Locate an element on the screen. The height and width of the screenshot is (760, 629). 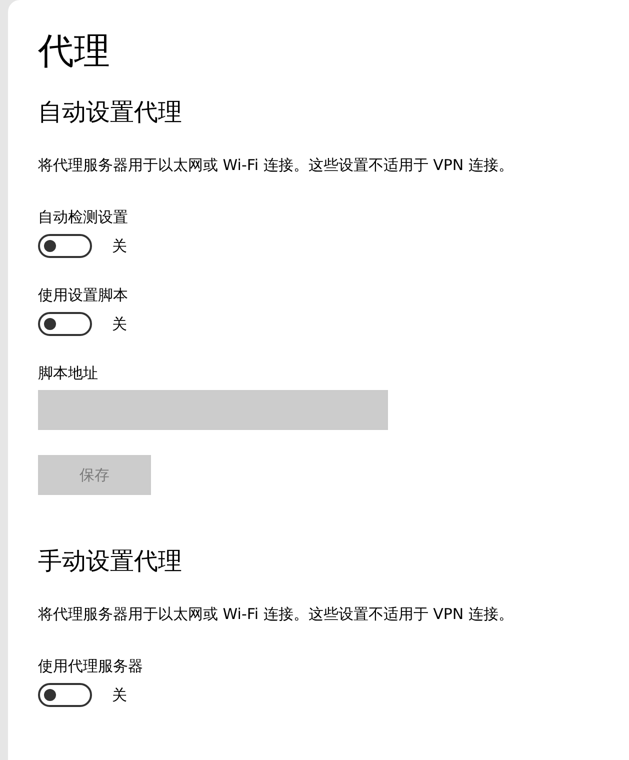
setting-label: 使用设置脚本 is located at coordinates (83, 295).